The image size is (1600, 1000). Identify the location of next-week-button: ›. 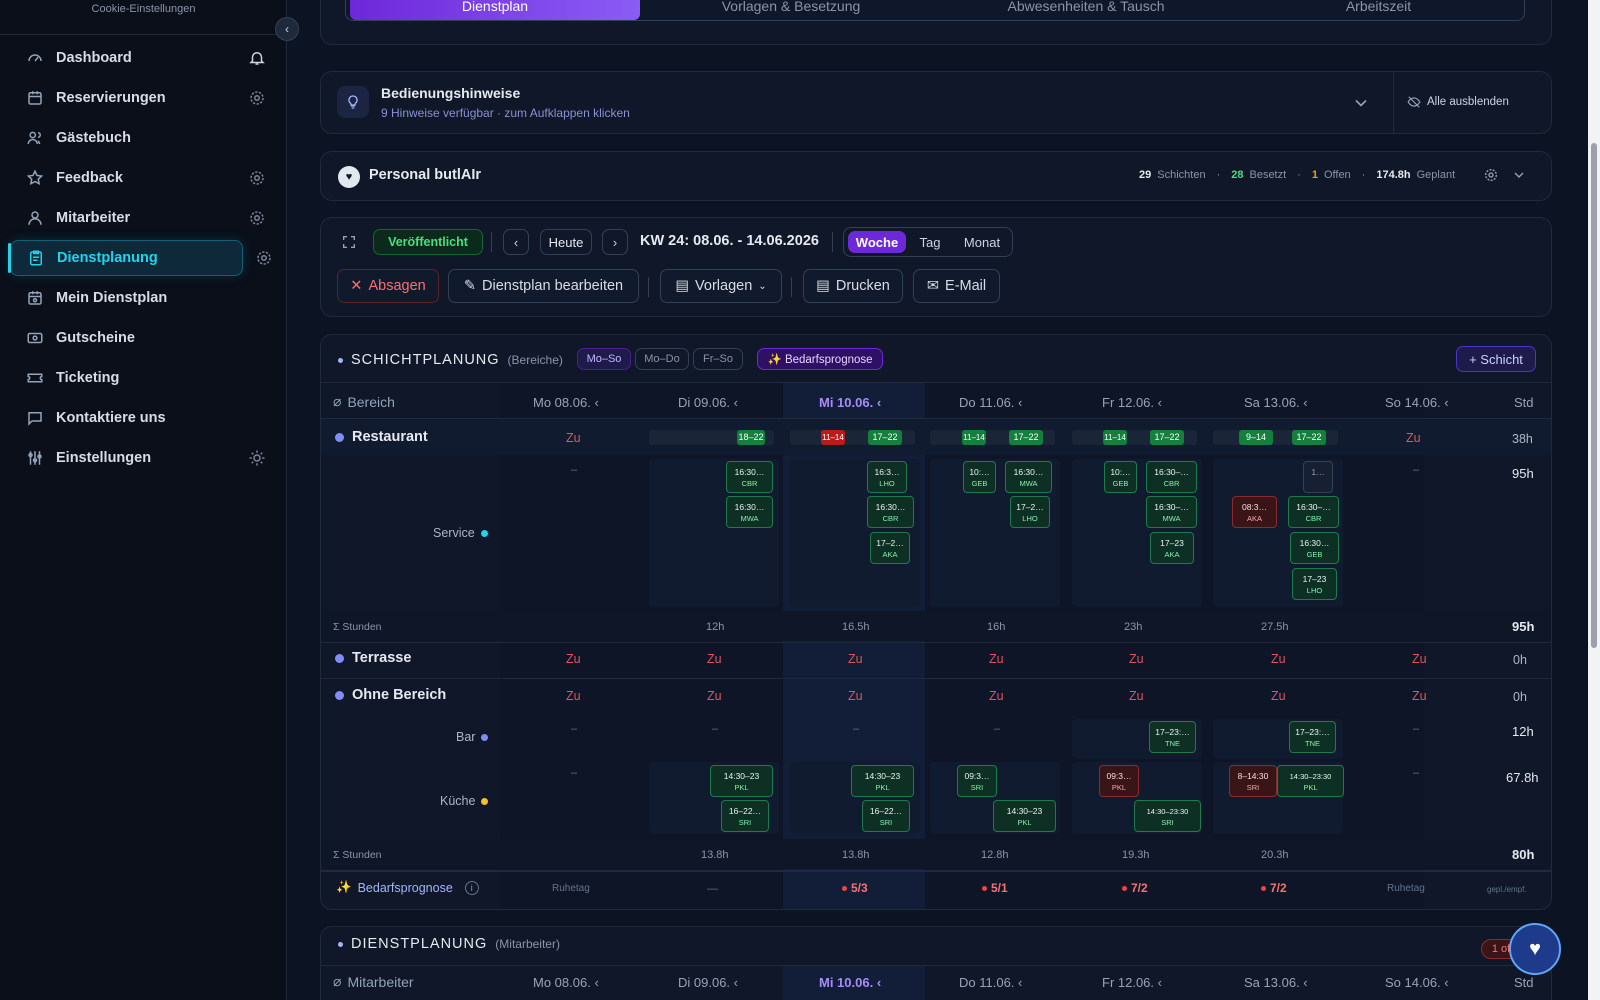
(615, 242).